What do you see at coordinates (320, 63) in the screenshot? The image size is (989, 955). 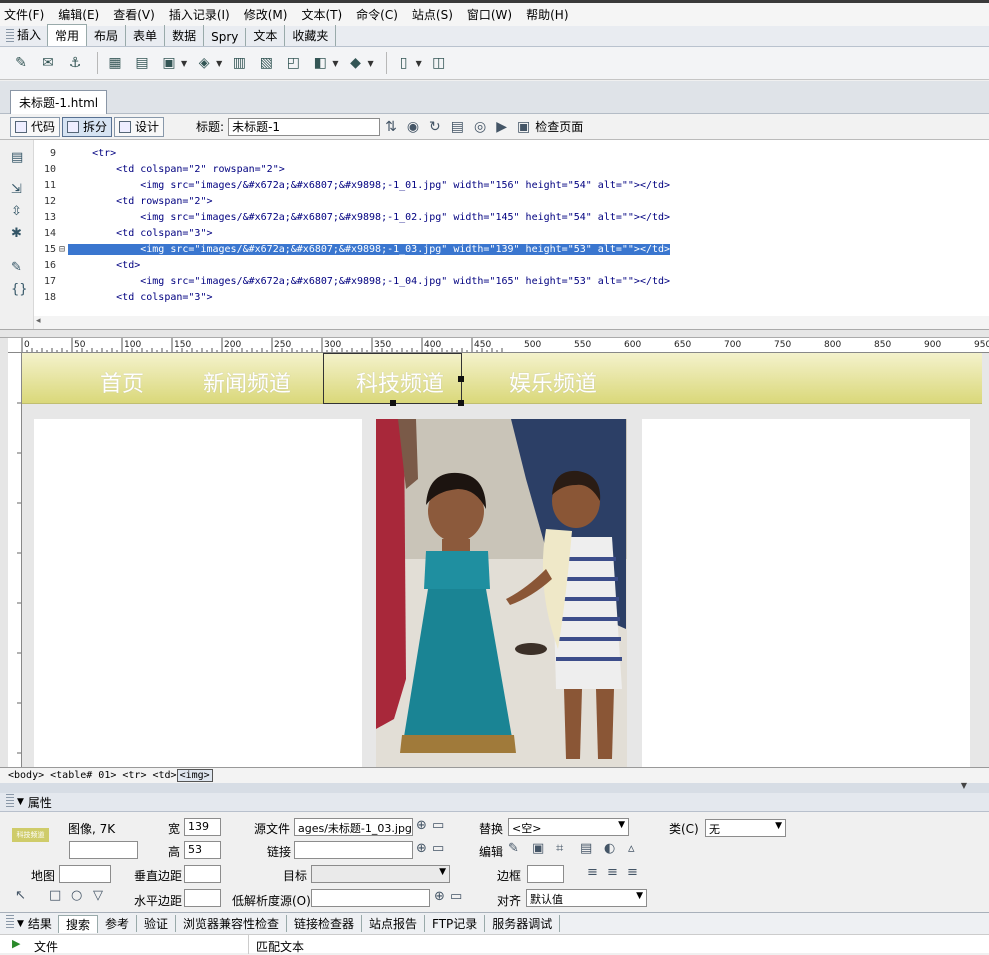 I see `head-icon: ◧` at bounding box center [320, 63].